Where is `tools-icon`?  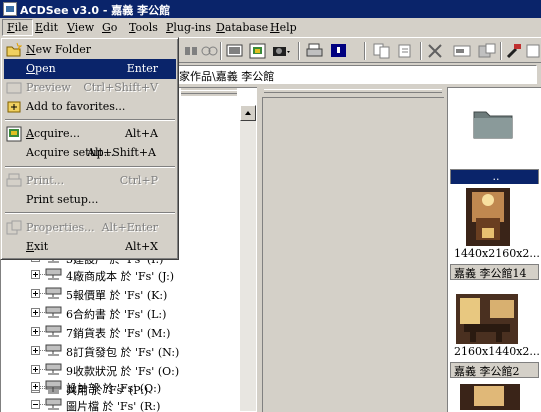 tools-icon is located at coordinates (514, 51).